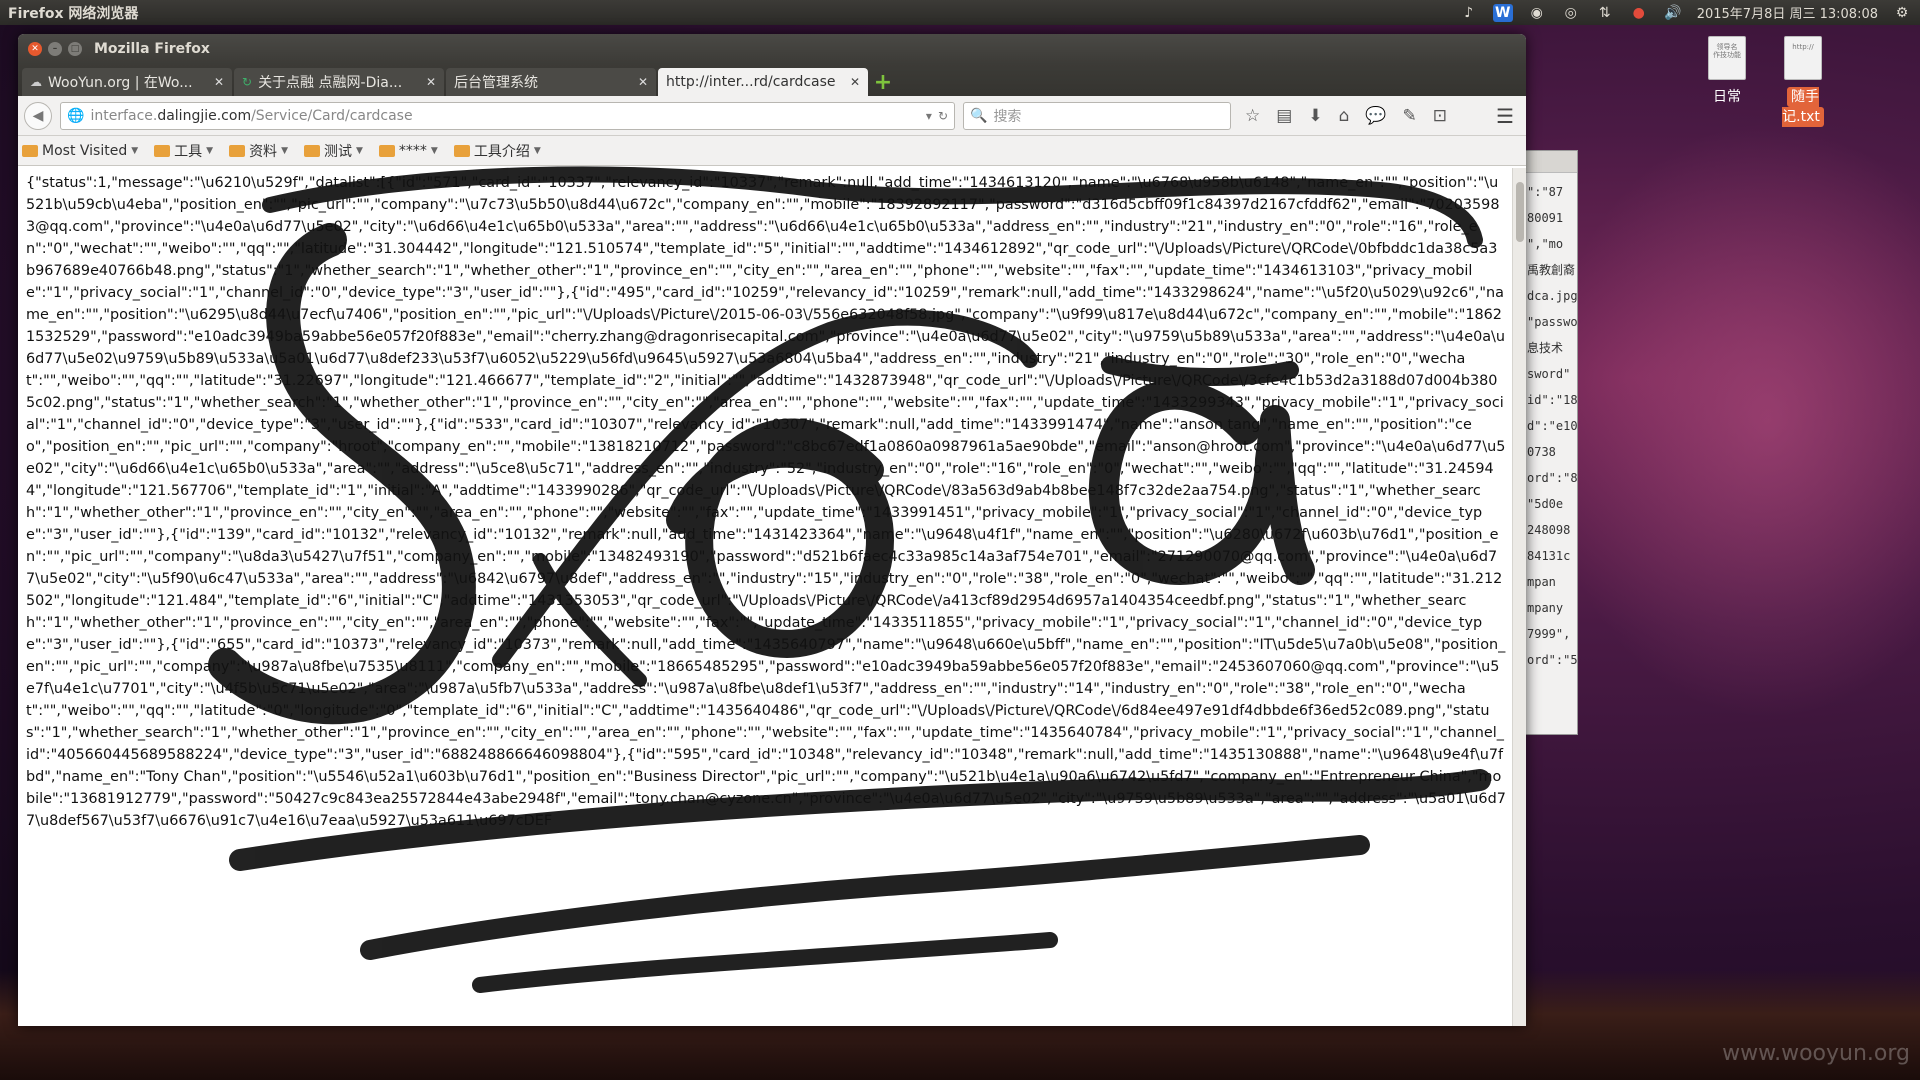 The width and height of the screenshot is (1920, 1080). Describe the element at coordinates (1727, 58) in the screenshot. I see `document-file-icon: 领导名 作技功能` at that location.